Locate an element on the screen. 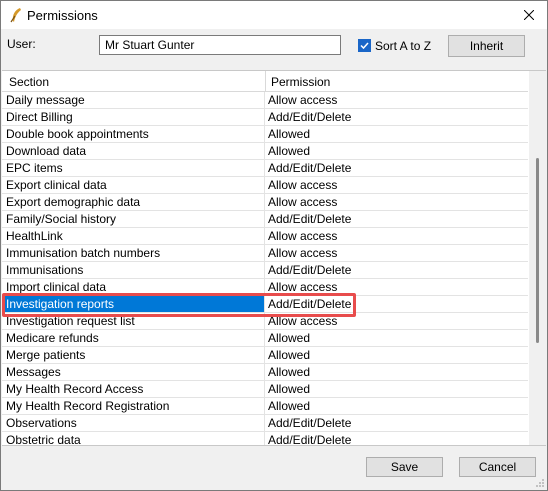 The height and width of the screenshot is (491, 548). table-row: My Health Record Access Allowed is located at coordinates (265, 389).